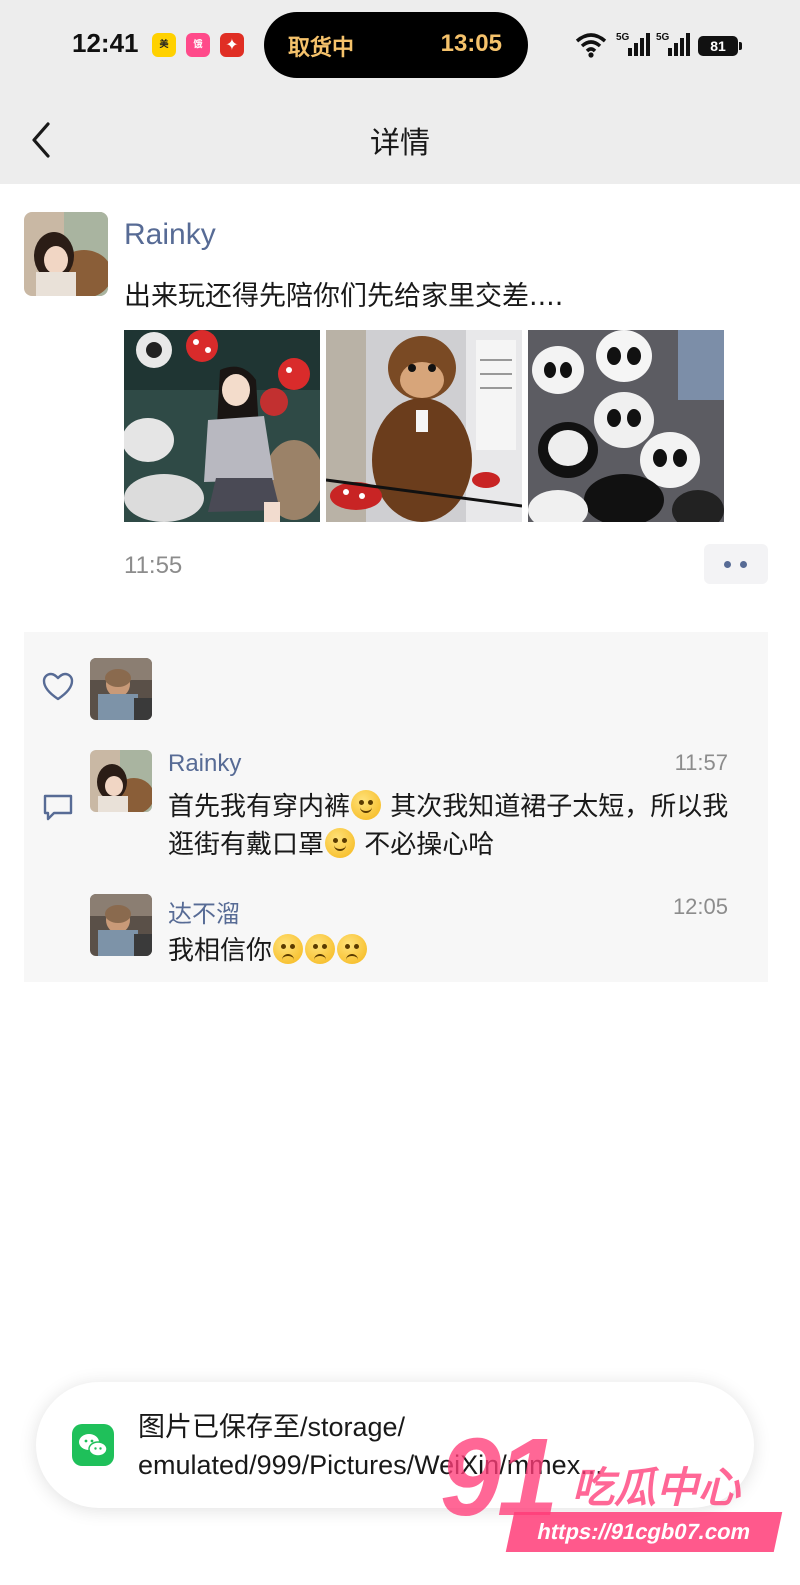 The width and height of the screenshot is (800, 1585). Describe the element at coordinates (458, 826) in the screenshot. I see `comment-text: 首先我有穿内裤 其次我知道裙子太短，所以我逛街有戴口罩 不必操心哈` at that location.